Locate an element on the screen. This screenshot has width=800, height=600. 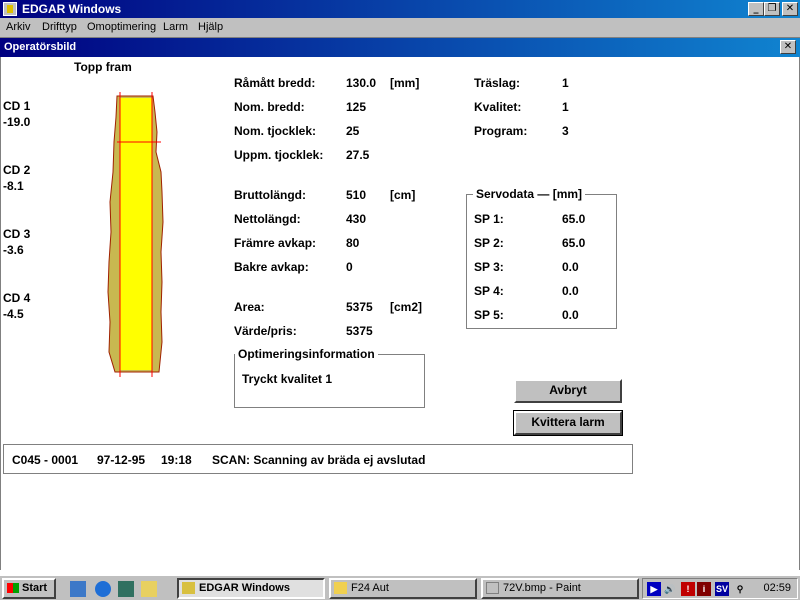
board-outline-graphic is located at coordinates (135, 234).